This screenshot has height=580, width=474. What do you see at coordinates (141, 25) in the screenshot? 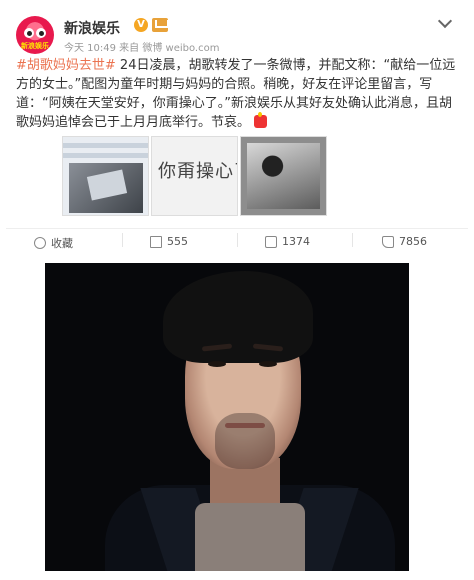
I see `verified-icon: V` at bounding box center [141, 25].